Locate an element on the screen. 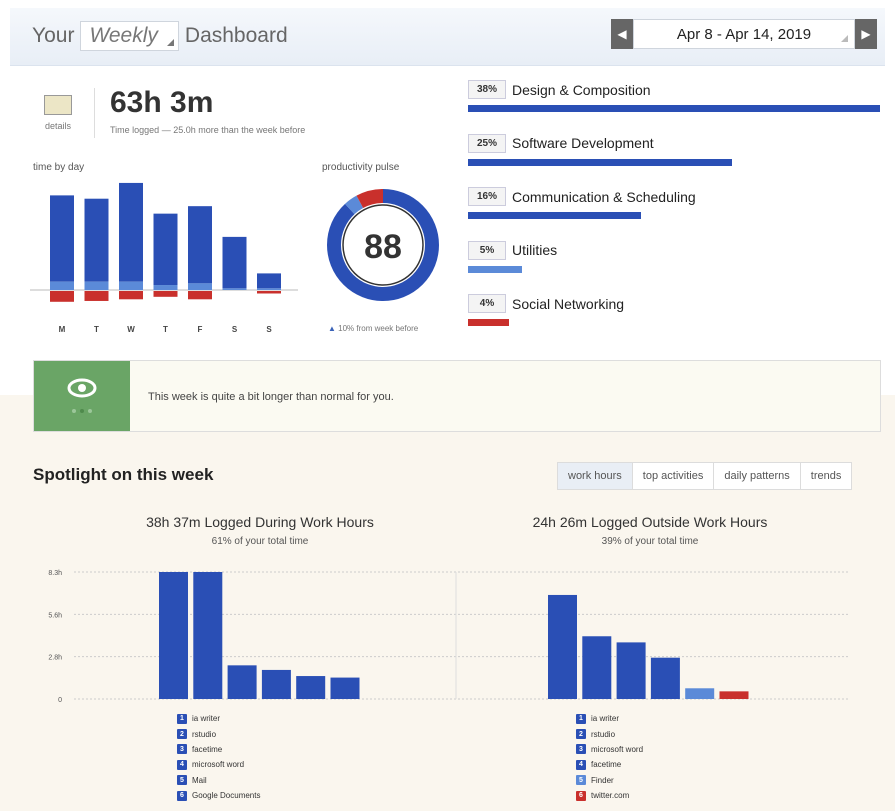  arrow-up-icon: ▲ is located at coordinates (332, 328).